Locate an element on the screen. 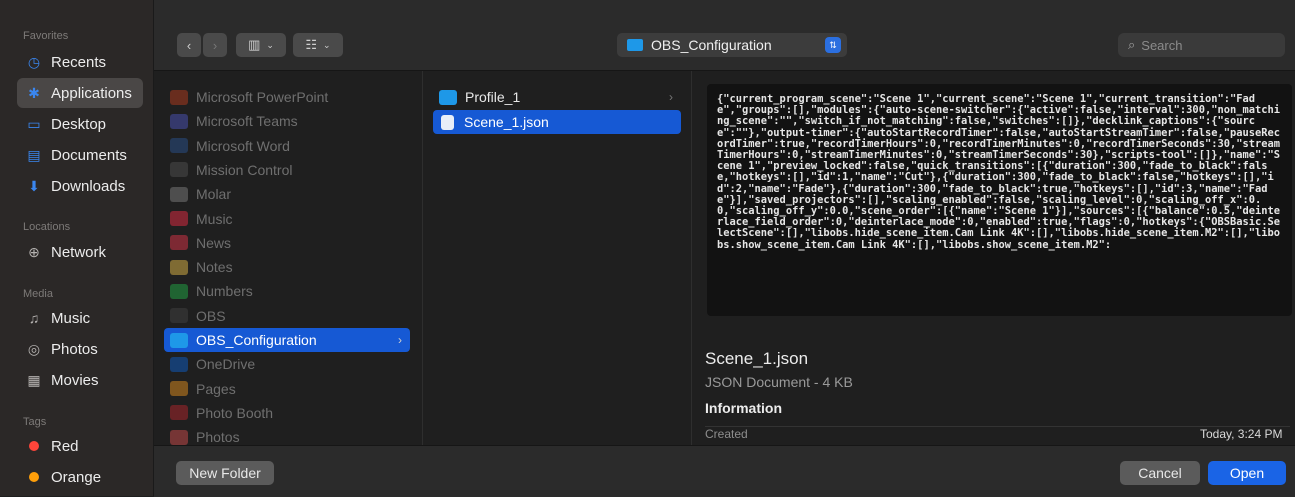  sidebar-section-media: Media is located at coordinates (38, 294).